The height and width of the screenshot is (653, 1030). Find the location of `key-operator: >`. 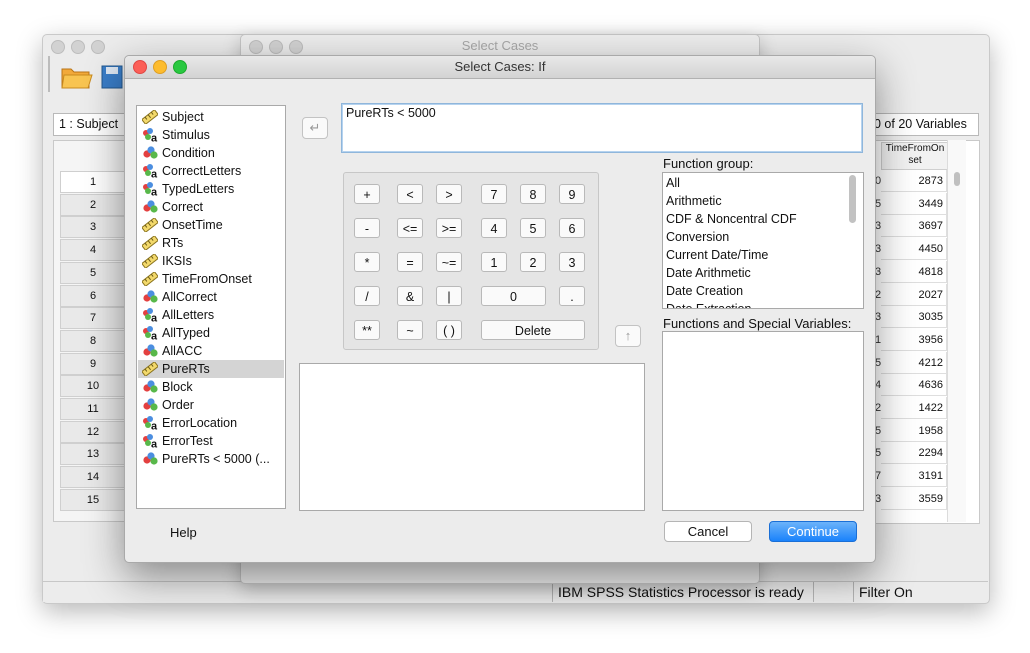

key-operator: > is located at coordinates (449, 194).